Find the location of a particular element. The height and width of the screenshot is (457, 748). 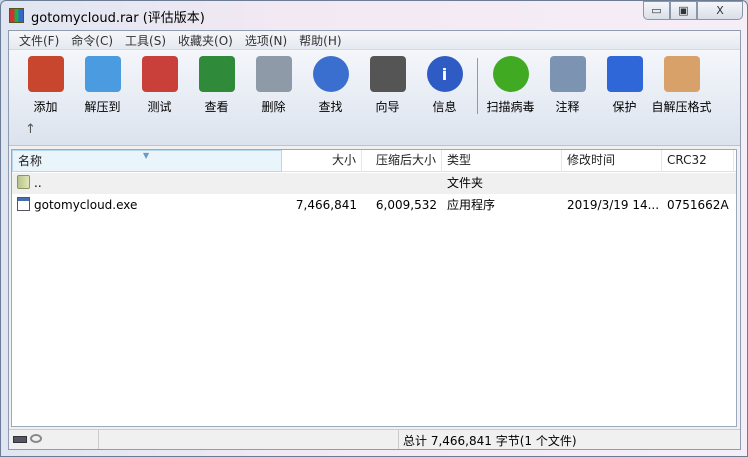

file-size: 7,466,841 is located at coordinates (326, 205).